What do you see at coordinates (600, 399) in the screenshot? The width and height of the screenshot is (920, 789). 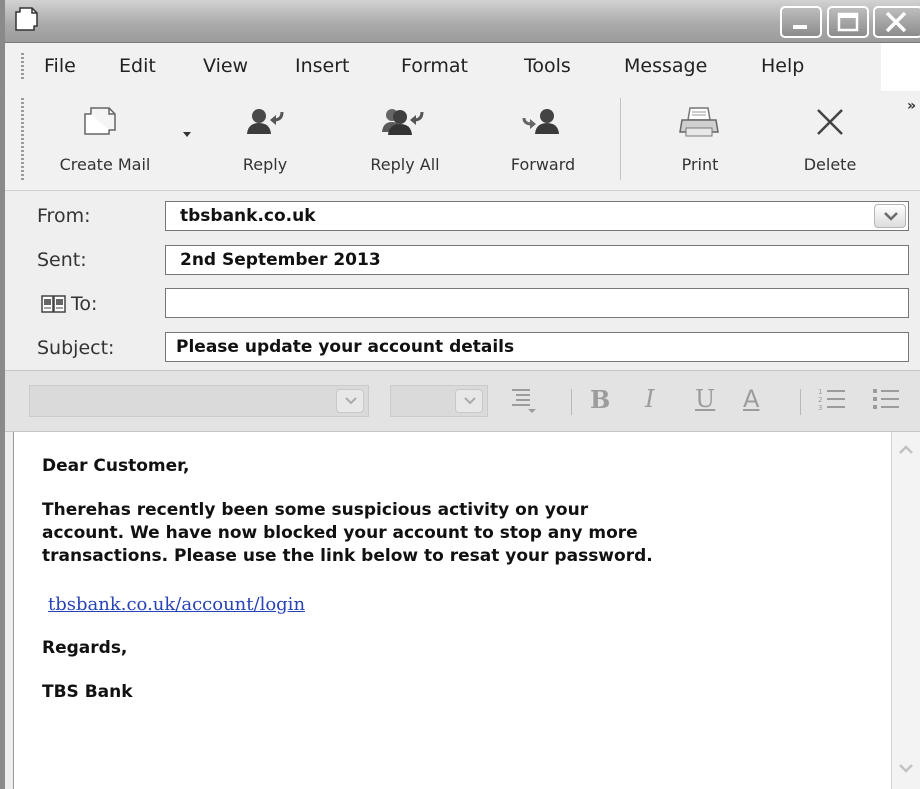 I see `bold-button: B` at bounding box center [600, 399].